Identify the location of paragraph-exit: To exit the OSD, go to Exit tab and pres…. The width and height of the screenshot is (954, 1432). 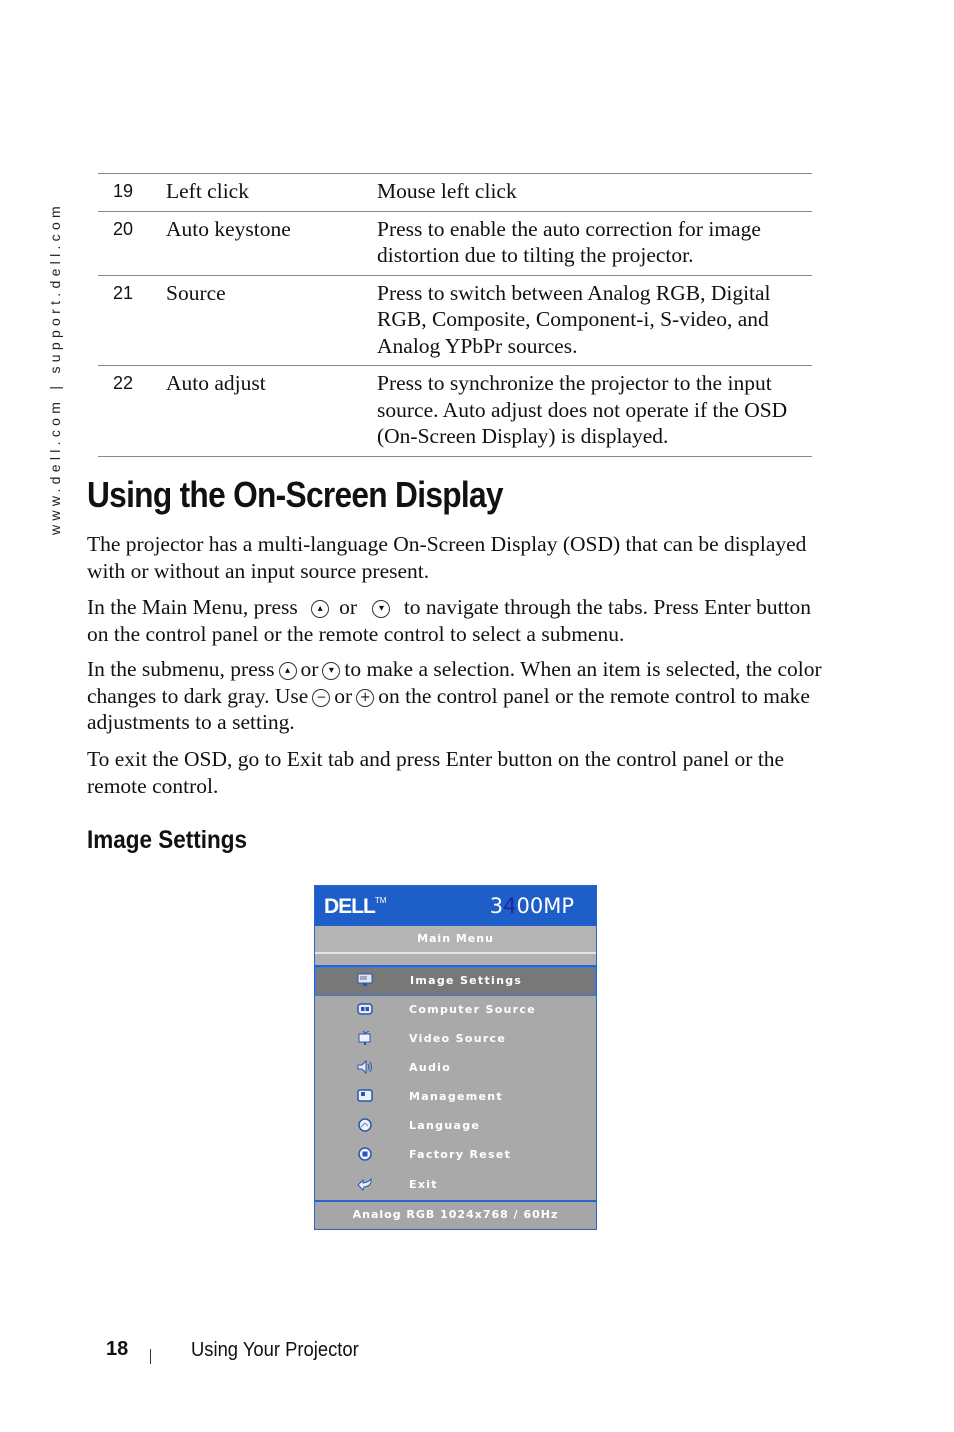
(436, 772).